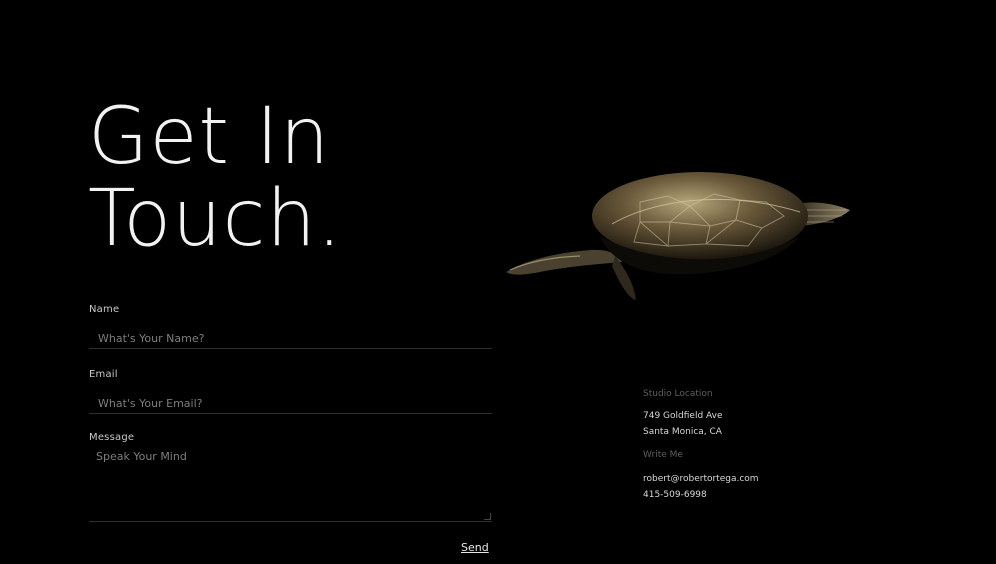 This screenshot has height=564, width=996. What do you see at coordinates (678, 394) in the screenshot?
I see `studio-location-heading: Studio Location` at bounding box center [678, 394].